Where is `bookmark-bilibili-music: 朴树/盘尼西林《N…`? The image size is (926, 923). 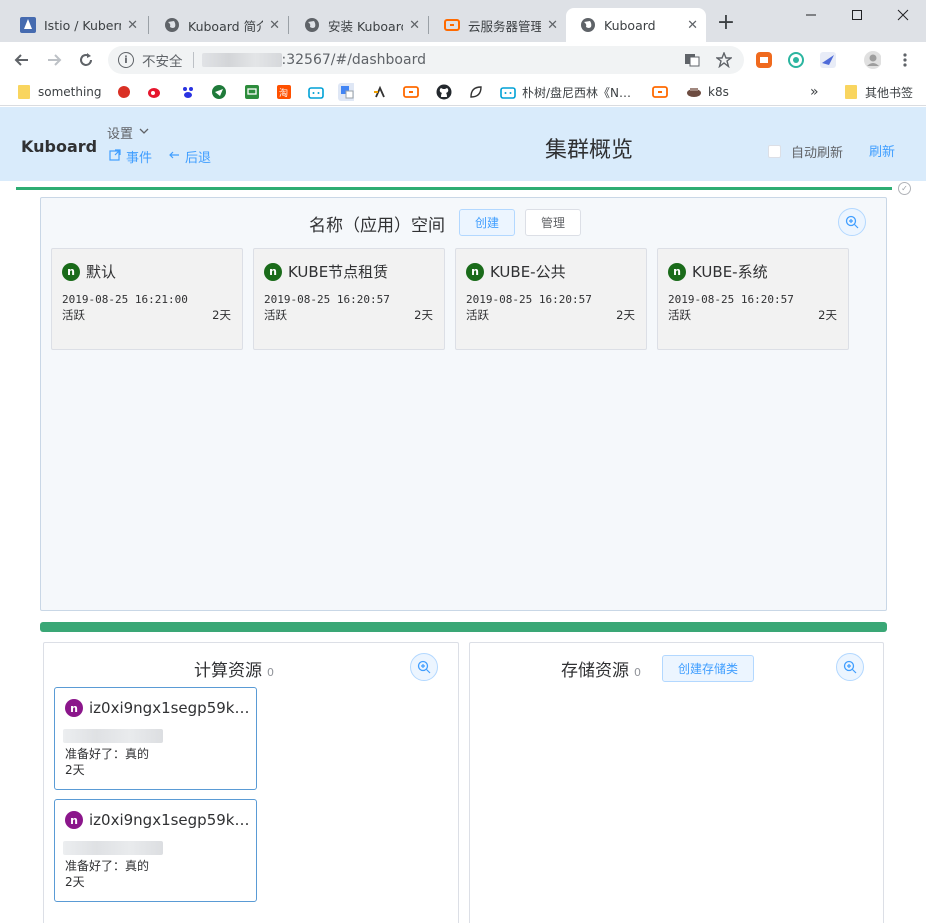 bookmark-bilibili-music: 朴树/盘尼西林《N… is located at coordinates (565, 92).